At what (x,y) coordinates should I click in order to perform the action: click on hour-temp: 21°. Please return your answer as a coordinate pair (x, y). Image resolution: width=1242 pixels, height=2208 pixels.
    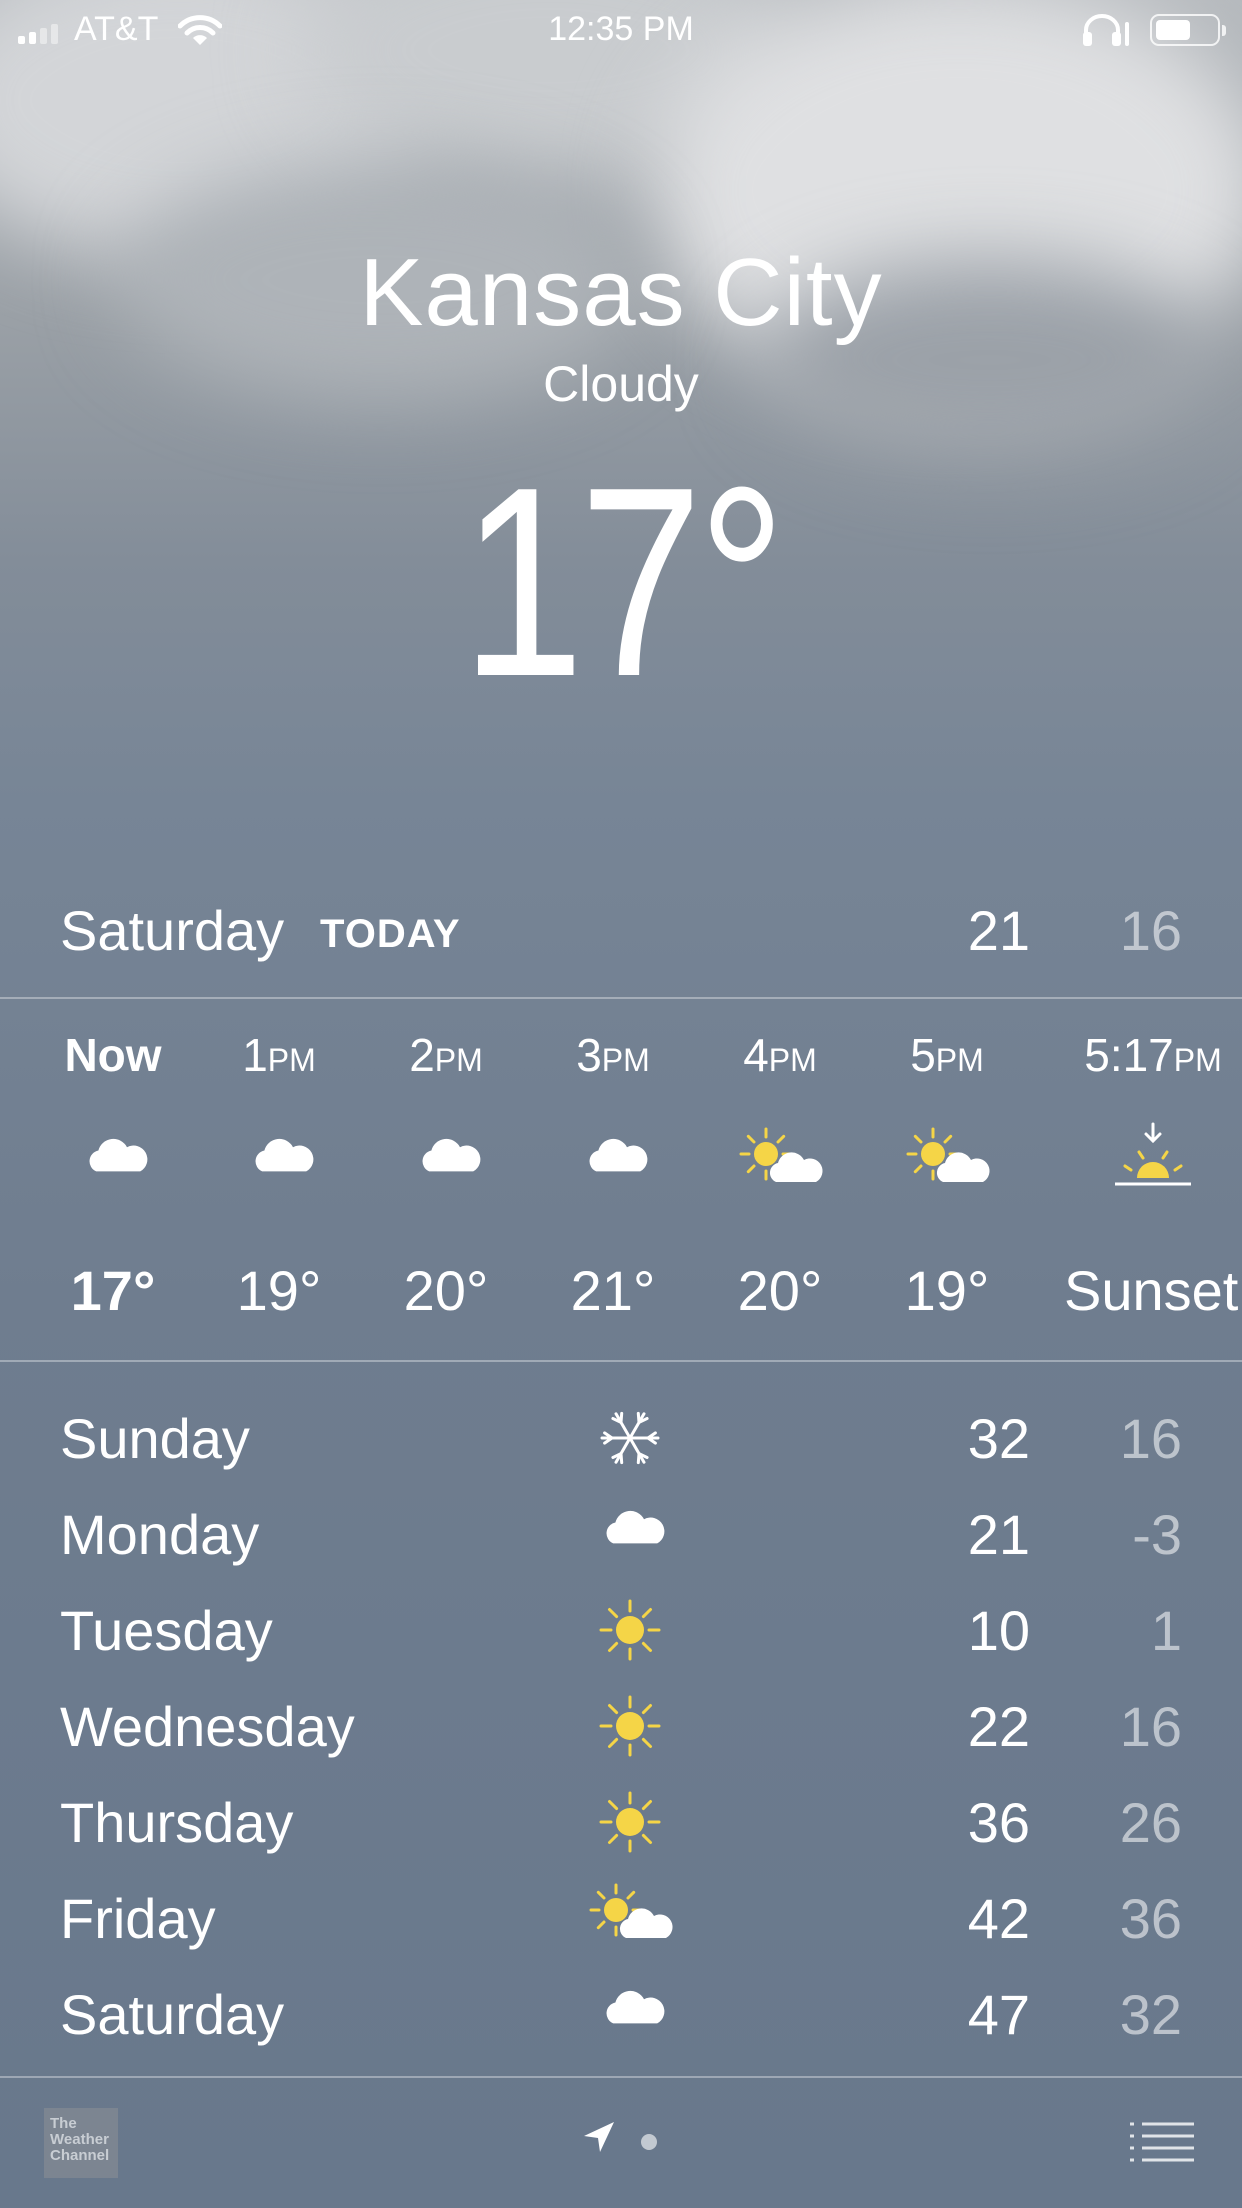
    Looking at the image, I should click on (613, 1290).